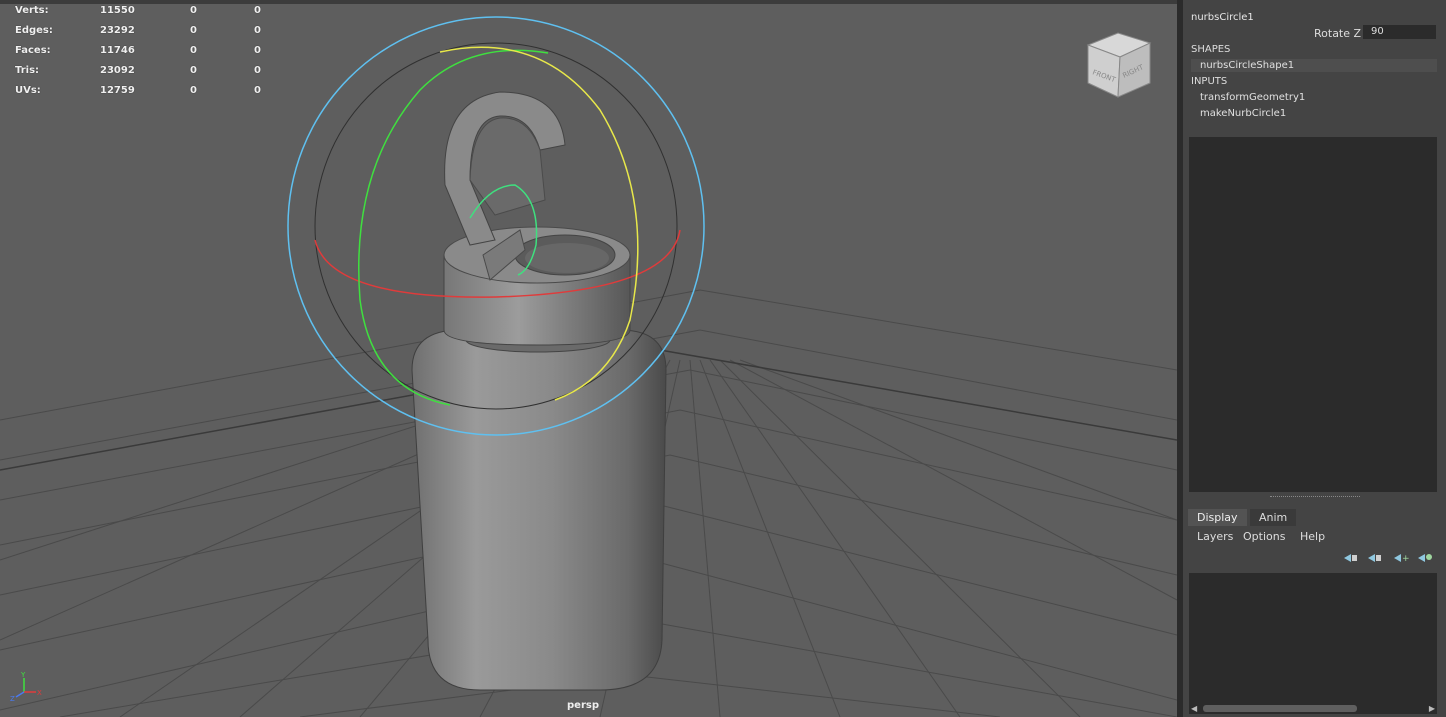 This screenshot has height=717, width=1446. What do you see at coordinates (1399, 32) in the screenshot?
I see `rotate-z-field: 90` at bounding box center [1399, 32].